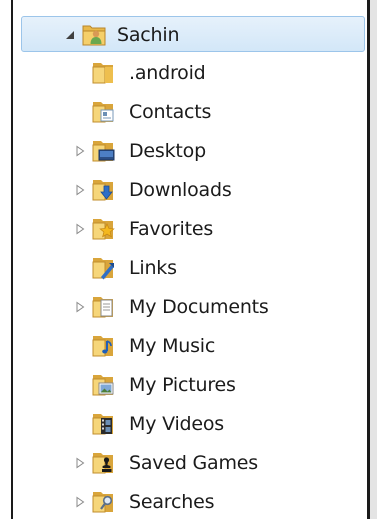 The image size is (377, 520). What do you see at coordinates (94, 35) in the screenshot?
I see `user-folder-icon` at bounding box center [94, 35].